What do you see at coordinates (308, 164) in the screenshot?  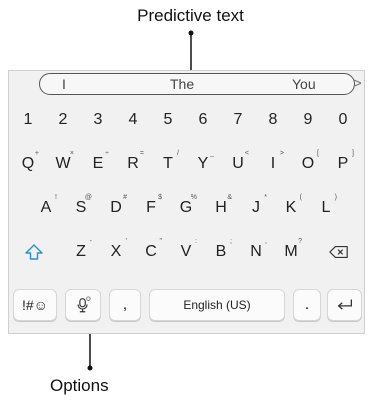 I see `key-o: O[` at bounding box center [308, 164].